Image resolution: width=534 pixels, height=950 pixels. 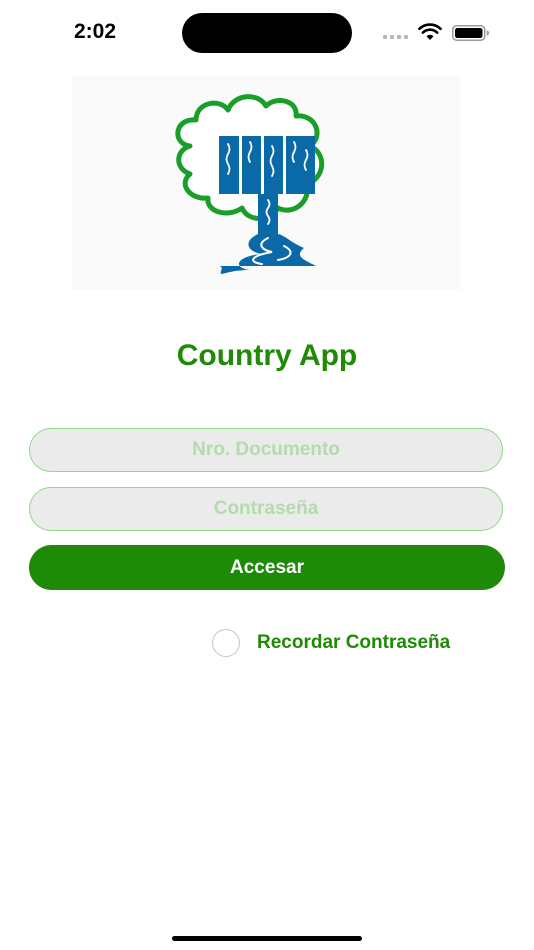 What do you see at coordinates (226, 643) in the screenshot?
I see `remember-radio-button` at bounding box center [226, 643].